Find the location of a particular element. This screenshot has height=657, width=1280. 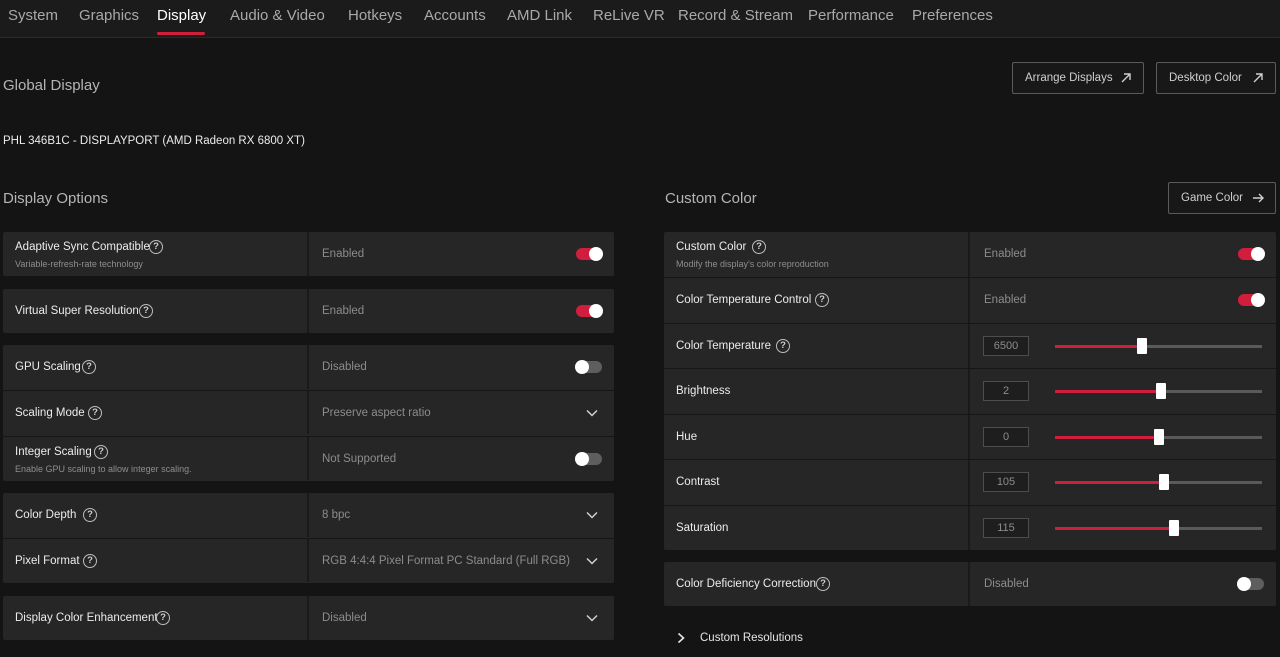

gpu-scaling-value: Disabled is located at coordinates (344, 367).